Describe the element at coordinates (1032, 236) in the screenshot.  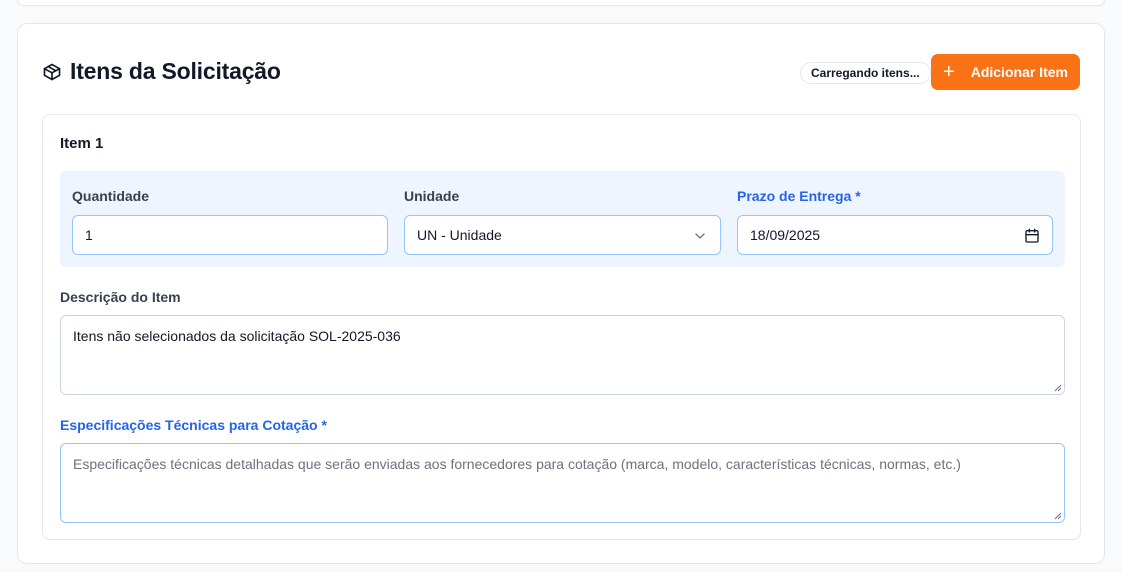
I see `calendar-icon` at that location.